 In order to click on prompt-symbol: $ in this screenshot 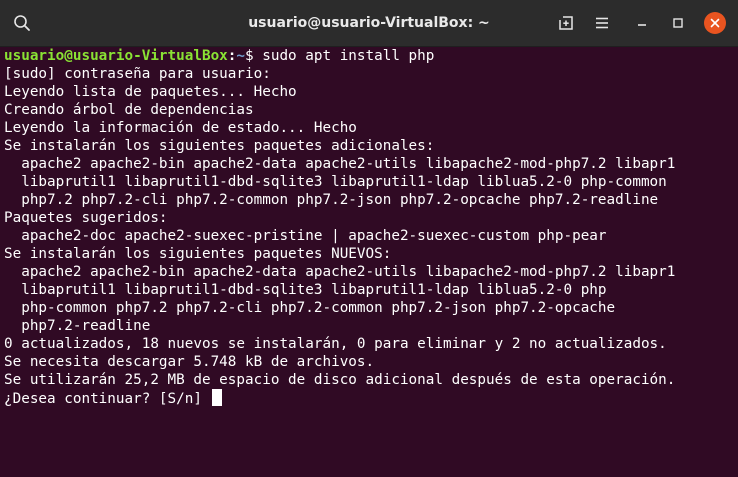, I will do `click(254, 56)`.